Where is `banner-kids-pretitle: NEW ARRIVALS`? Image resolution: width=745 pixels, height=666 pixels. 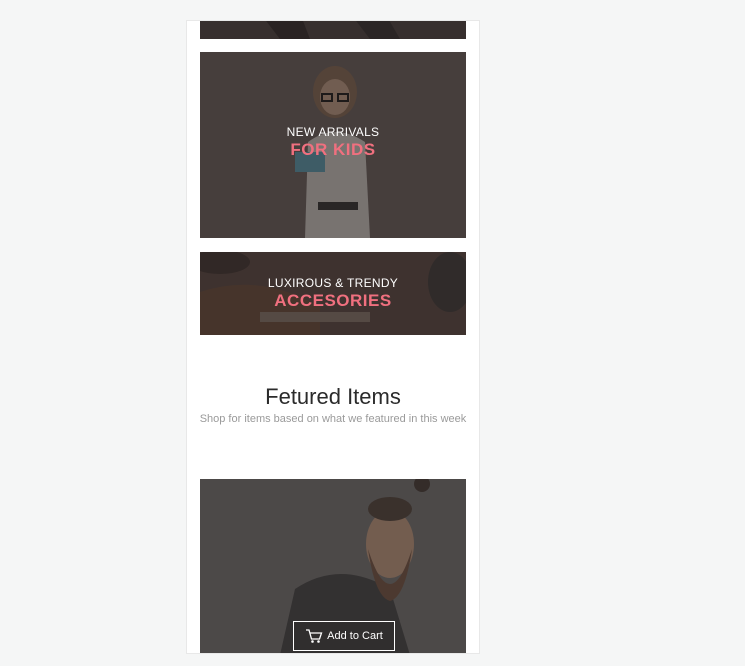
banner-kids-pretitle: NEW ARRIVALS is located at coordinates (333, 132).